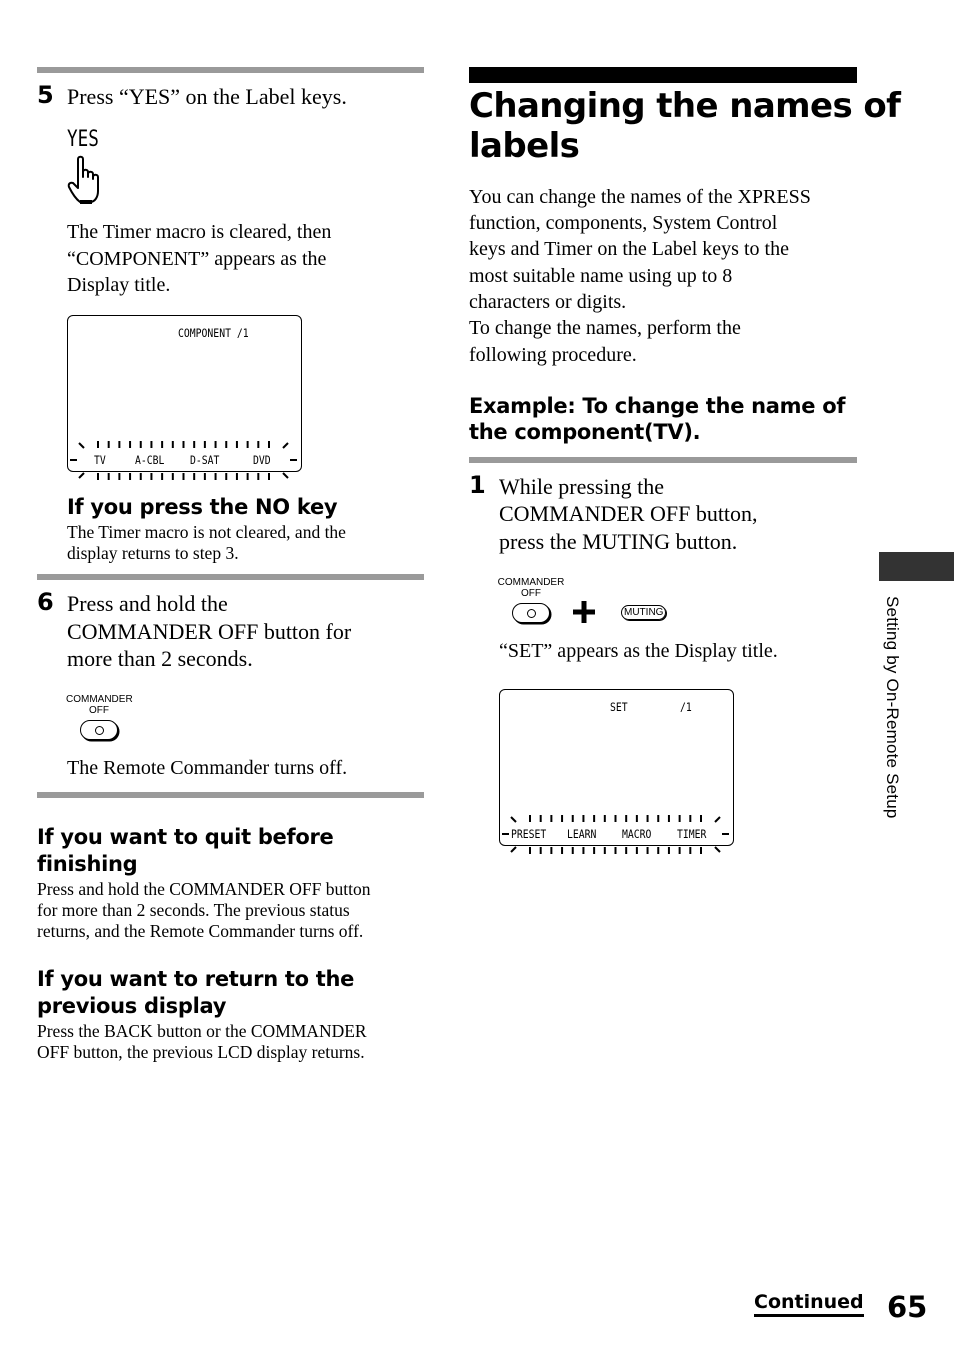 The height and width of the screenshot is (1357, 954). What do you see at coordinates (153, 553) in the screenshot?
I see `note-line: display returns to step 3.` at bounding box center [153, 553].